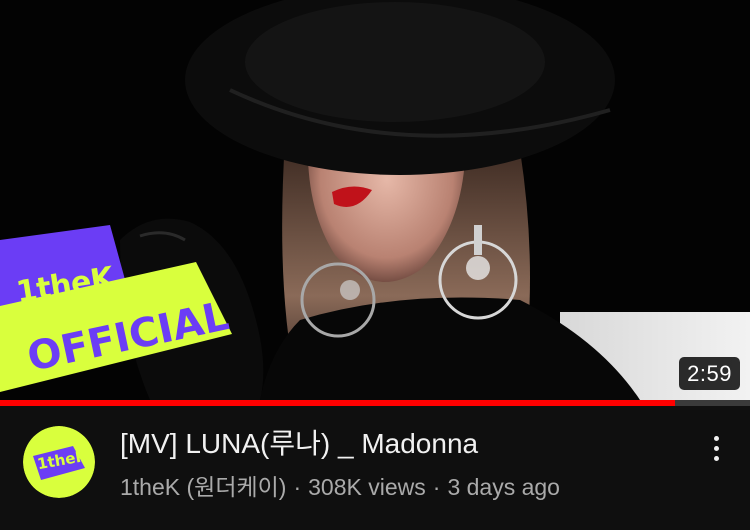 This screenshot has width=750, height=530. I want to click on duration-badge: 2:59, so click(709, 373).